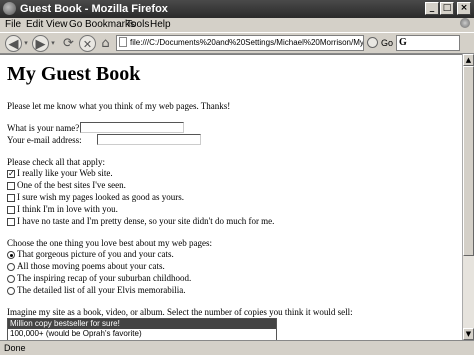  Describe the element at coordinates (11, 210) in the screenshot. I see `checkbox-in-love` at that location.